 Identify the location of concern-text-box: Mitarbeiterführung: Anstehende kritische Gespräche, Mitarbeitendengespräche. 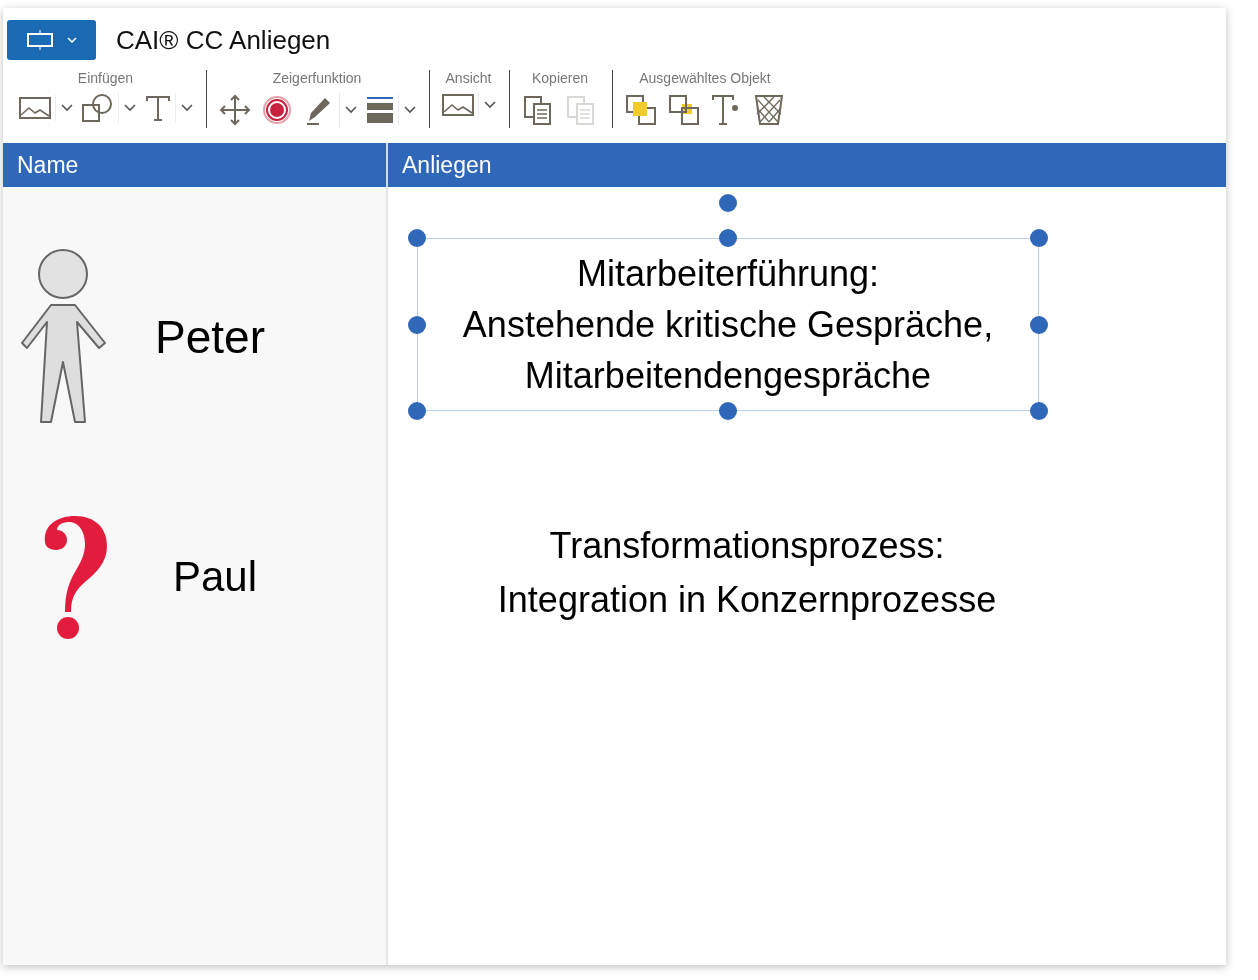
(728, 324).